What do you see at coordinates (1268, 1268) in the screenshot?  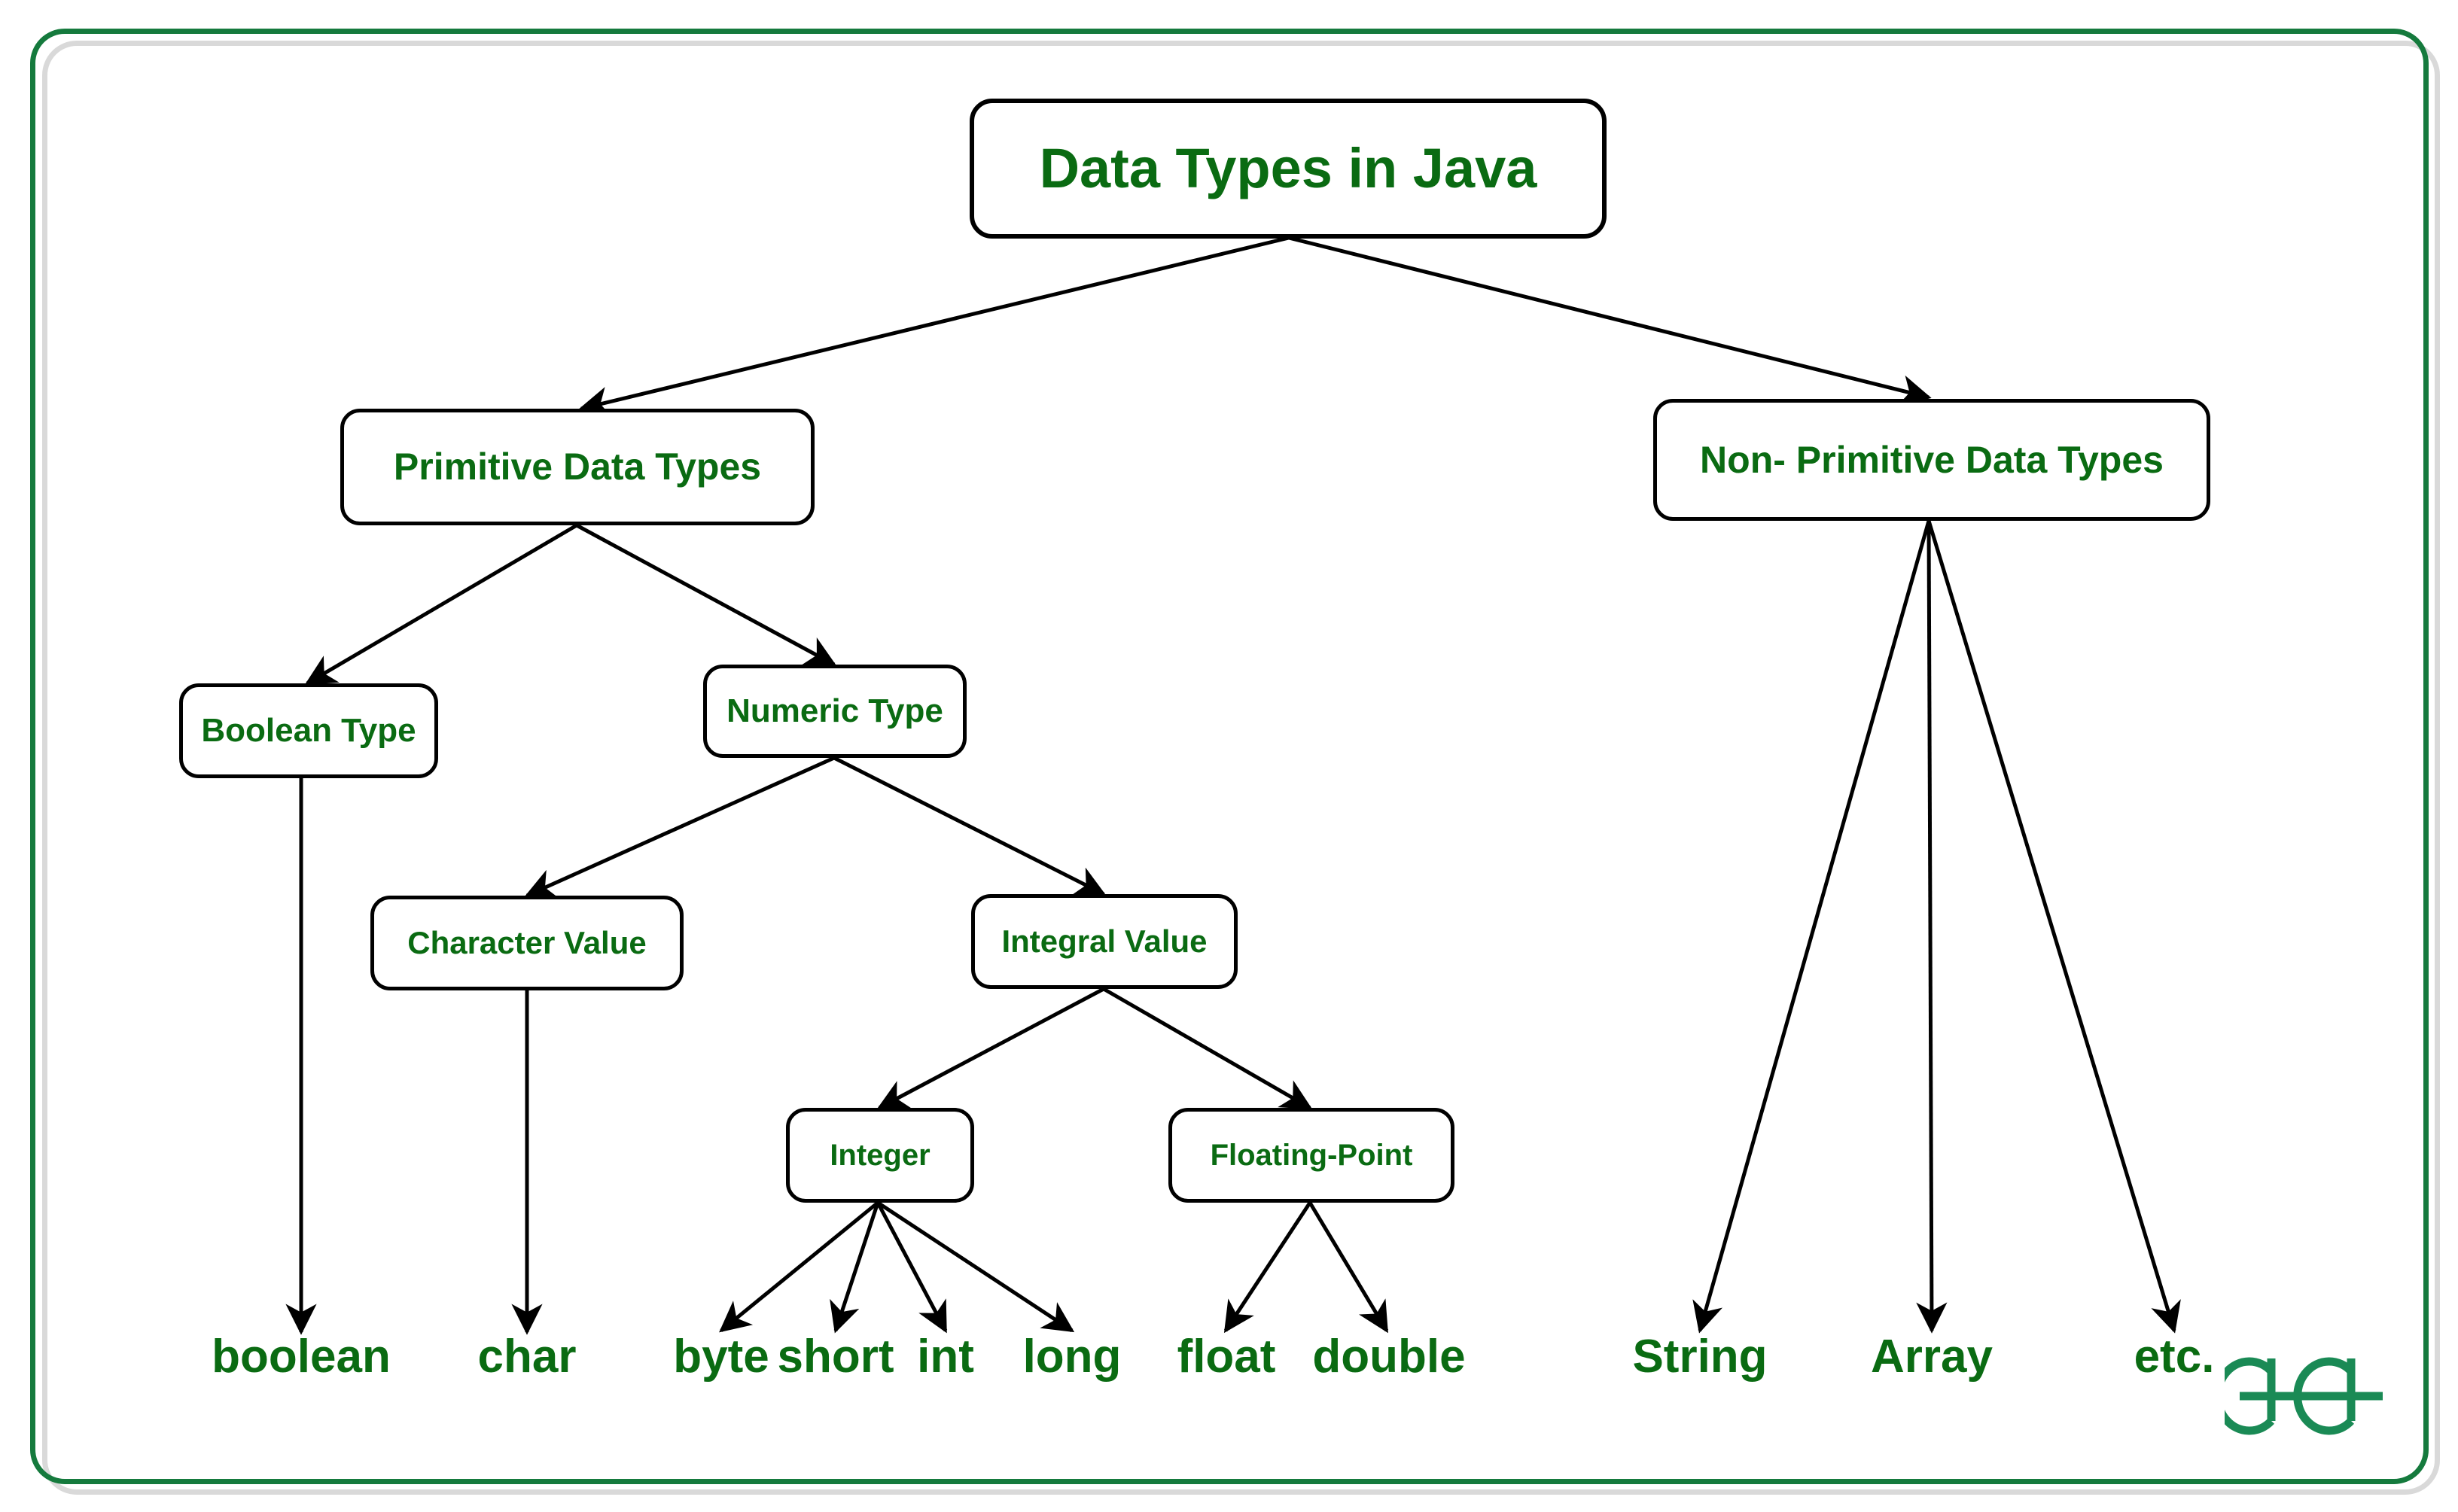 I see `edge-floatingpoint-float` at bounding box center [1268, 1268].